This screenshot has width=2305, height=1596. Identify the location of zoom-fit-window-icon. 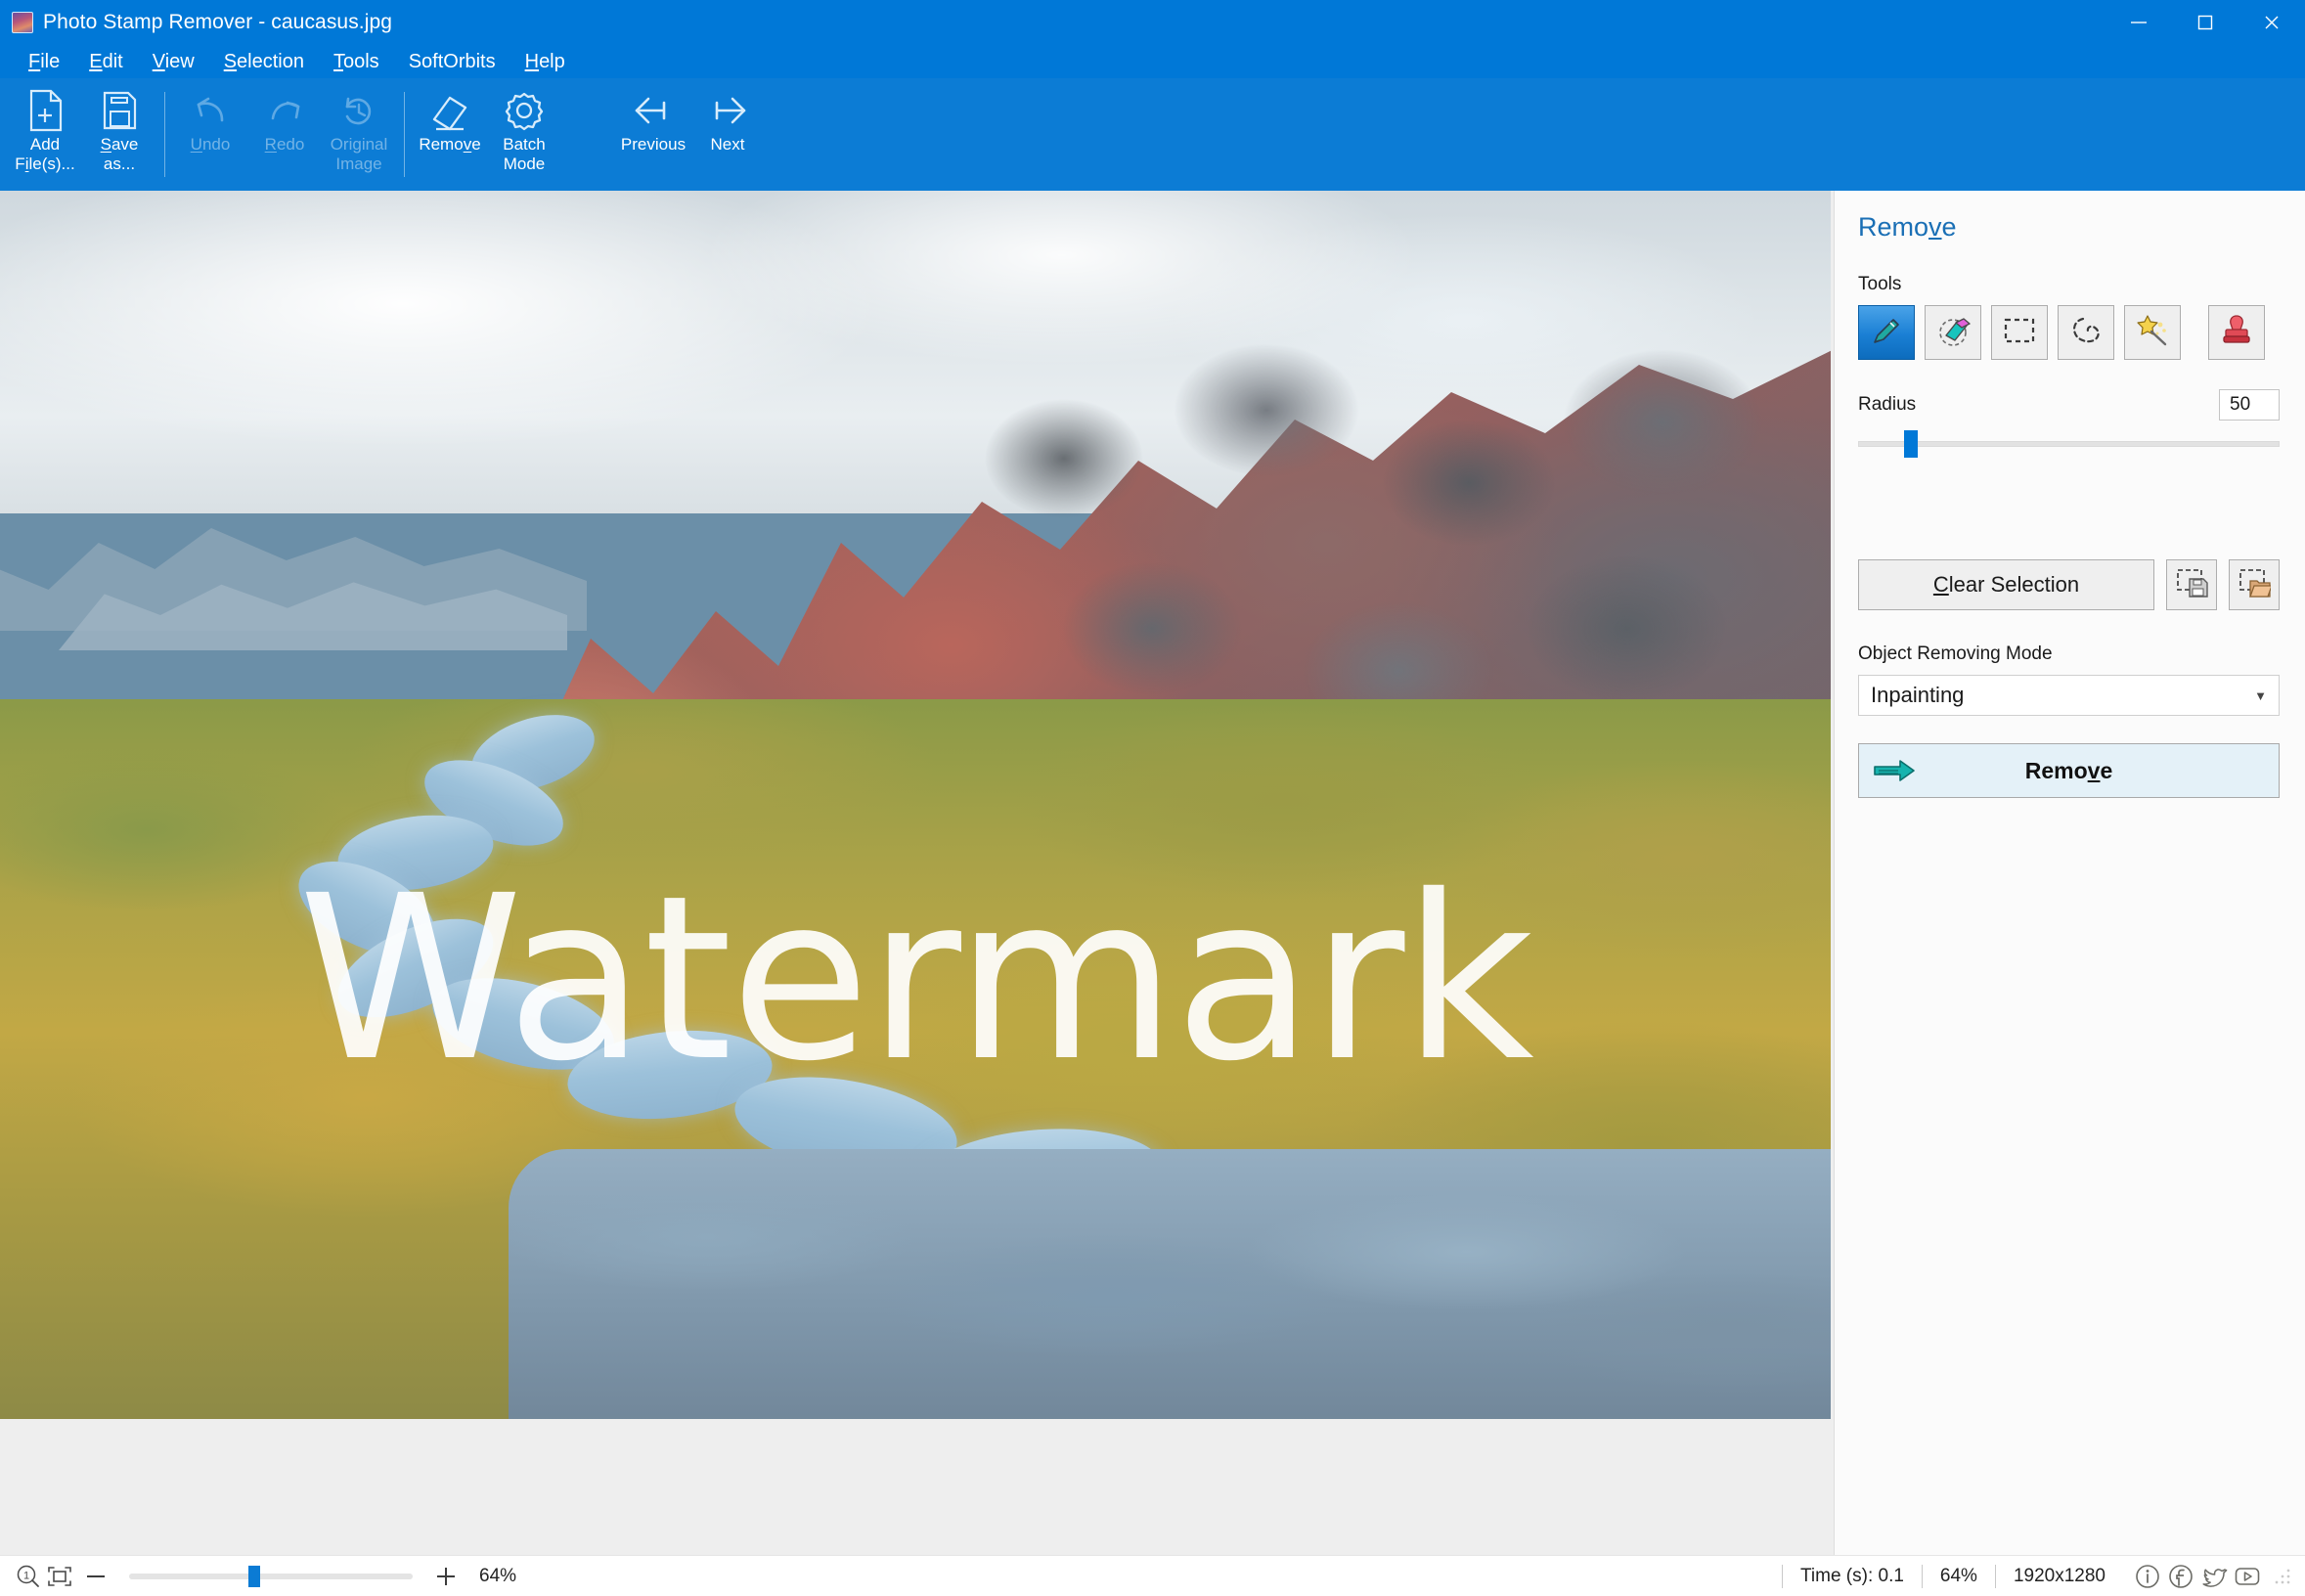
(59, 1576).